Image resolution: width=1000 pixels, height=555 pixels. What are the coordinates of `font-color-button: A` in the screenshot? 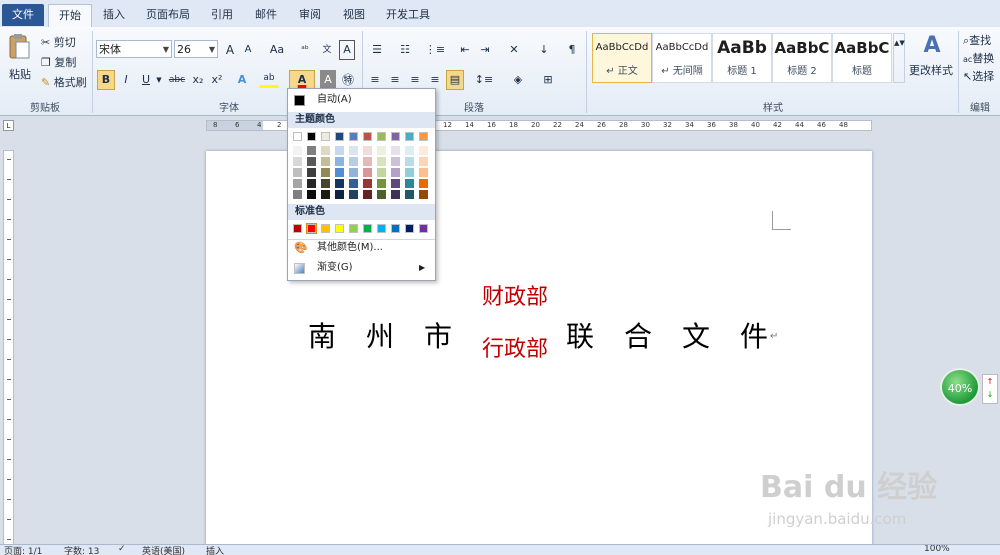 It's located at (302, 80).